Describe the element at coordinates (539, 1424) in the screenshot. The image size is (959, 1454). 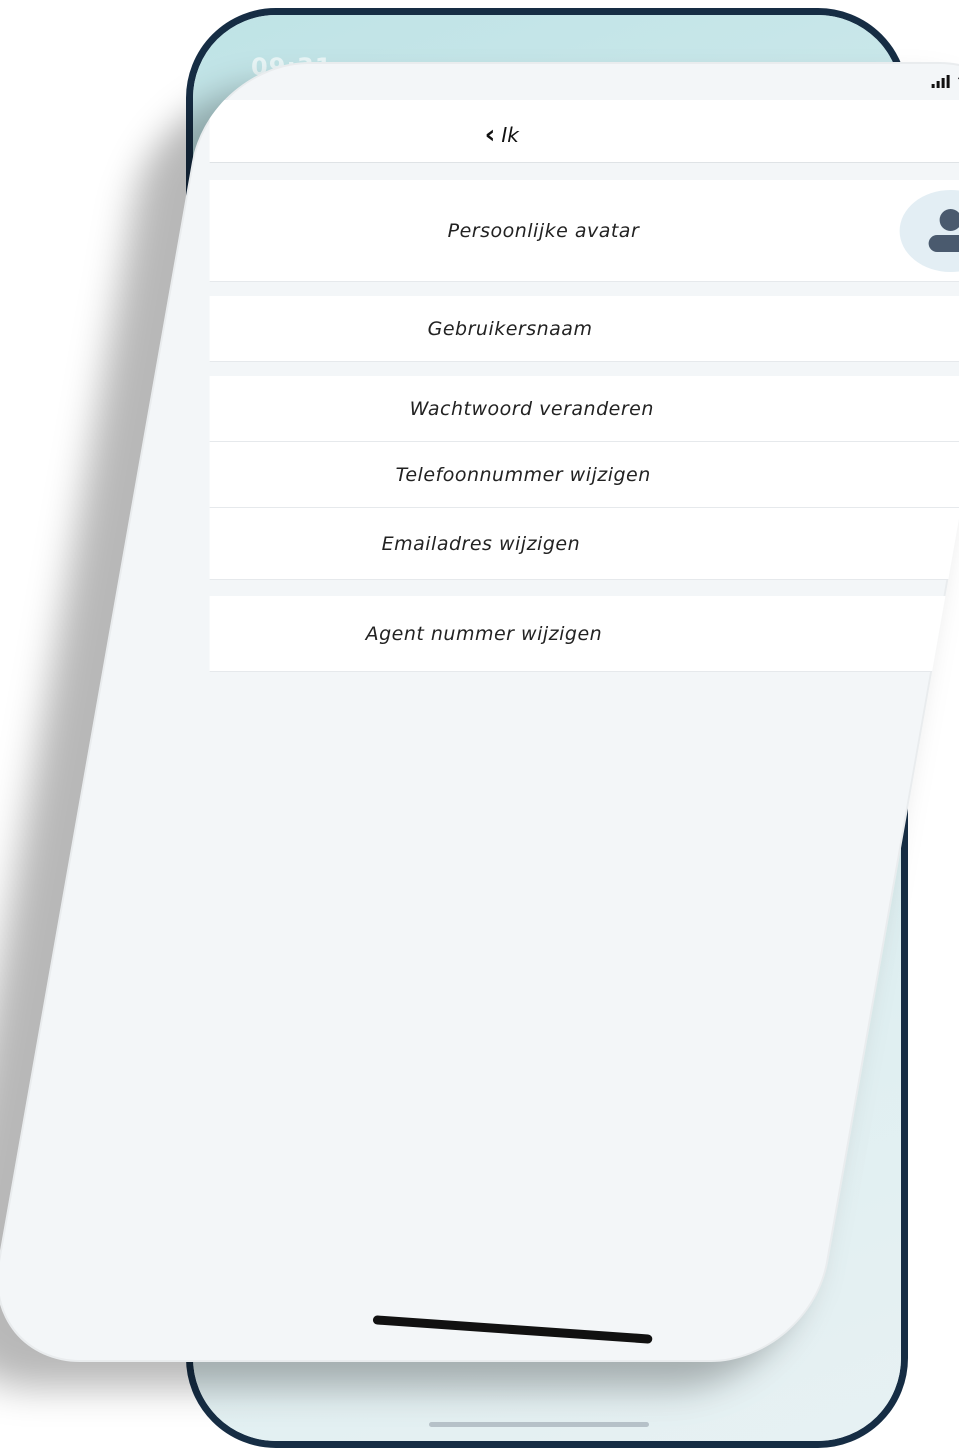
I see `background-home-indicator` at that location.